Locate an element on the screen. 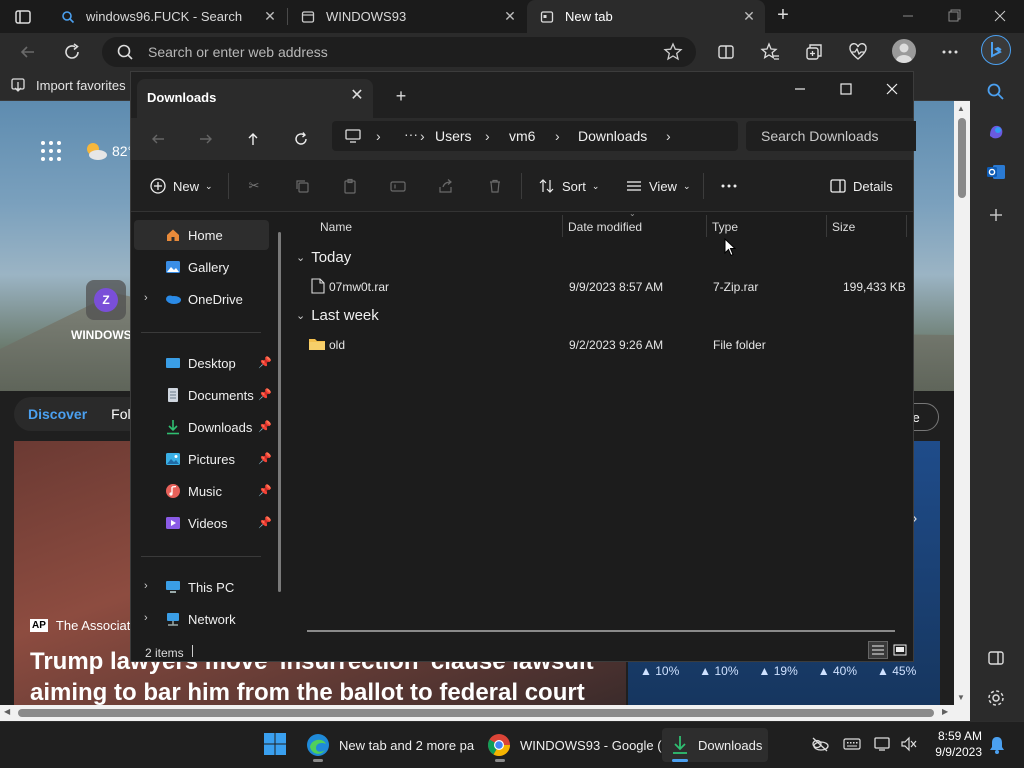 The image size is (1024, 768). weather-widget: 82° is located at coordinates (108, 151).